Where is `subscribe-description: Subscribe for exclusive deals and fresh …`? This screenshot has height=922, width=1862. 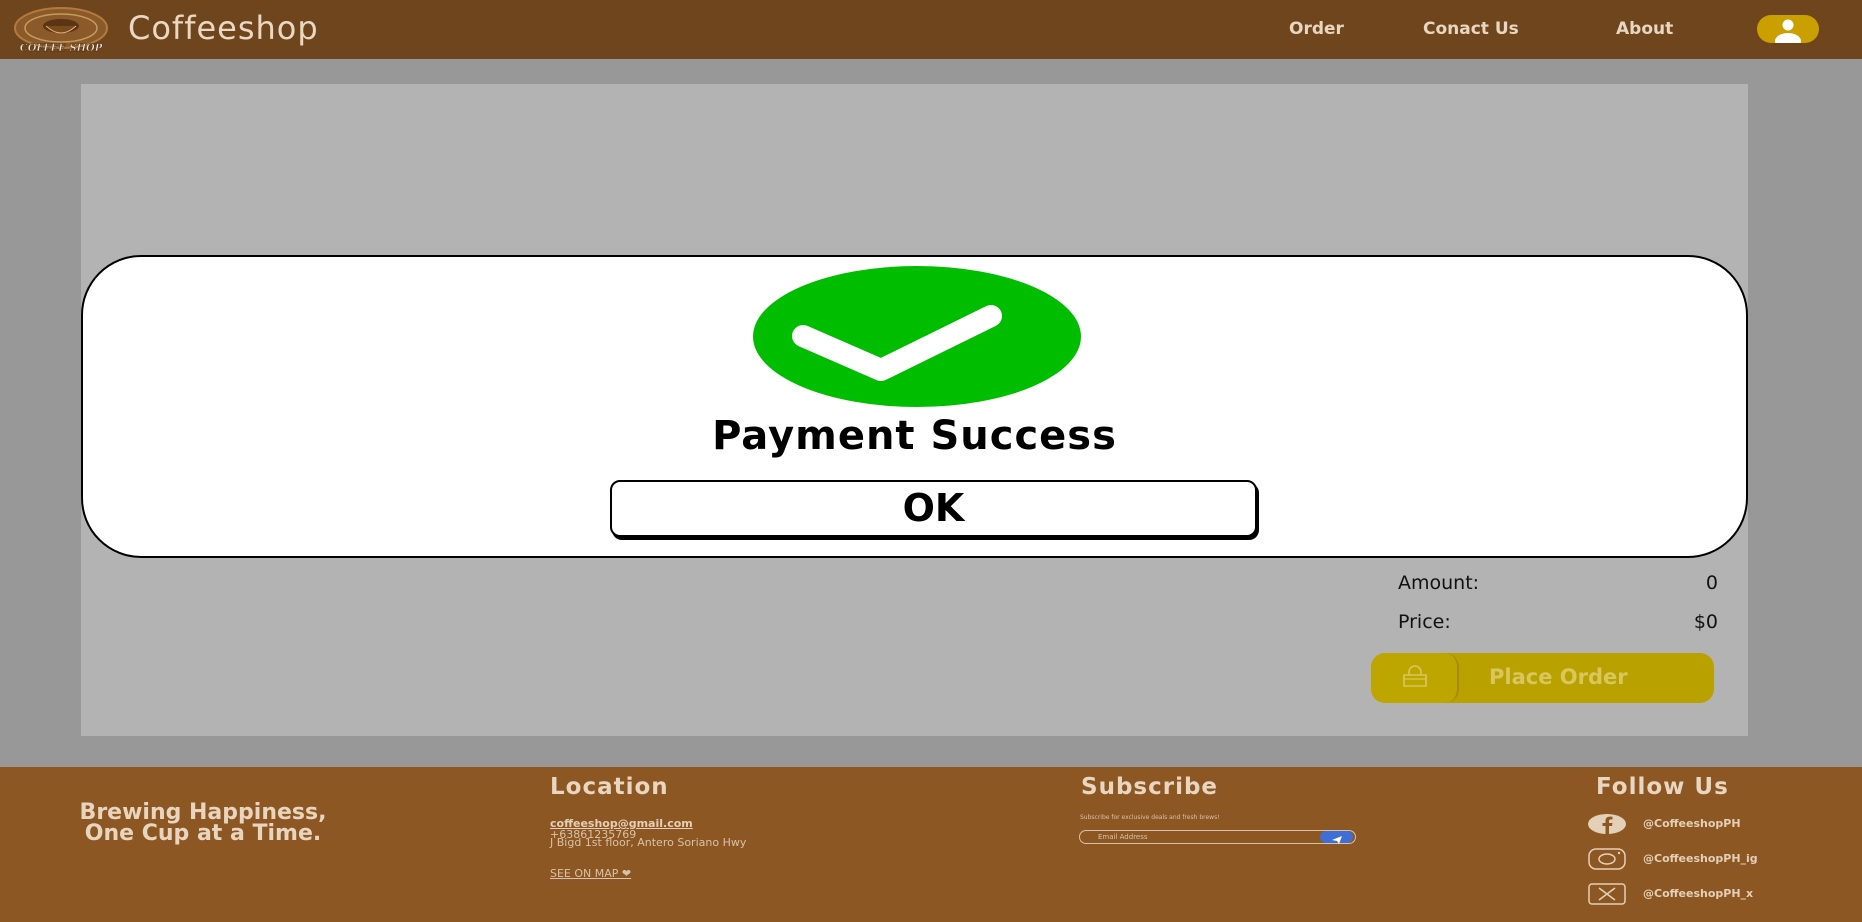 subscribe-description: Subscribe for exclusive deals and fresh … is located at coordinates (1150, 817).